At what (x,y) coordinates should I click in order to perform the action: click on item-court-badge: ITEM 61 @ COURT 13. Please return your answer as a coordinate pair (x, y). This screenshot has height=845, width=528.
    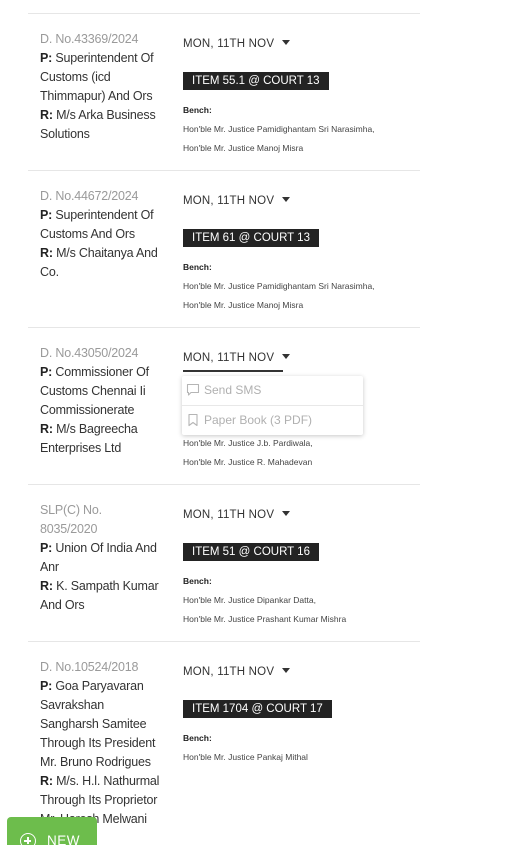
    Looking at the image, I should click on (251, 238).